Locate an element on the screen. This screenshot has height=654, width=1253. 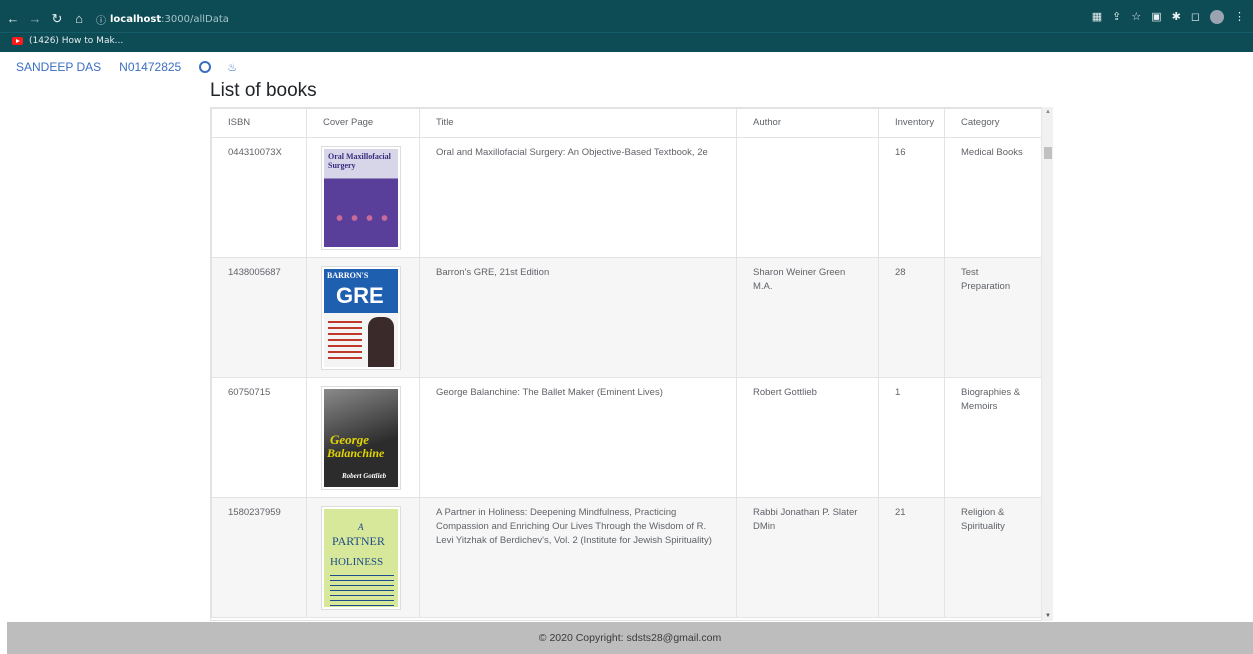
cell-cover: Oral Maxillofacial Surgery is located at coordinates (363, 197).